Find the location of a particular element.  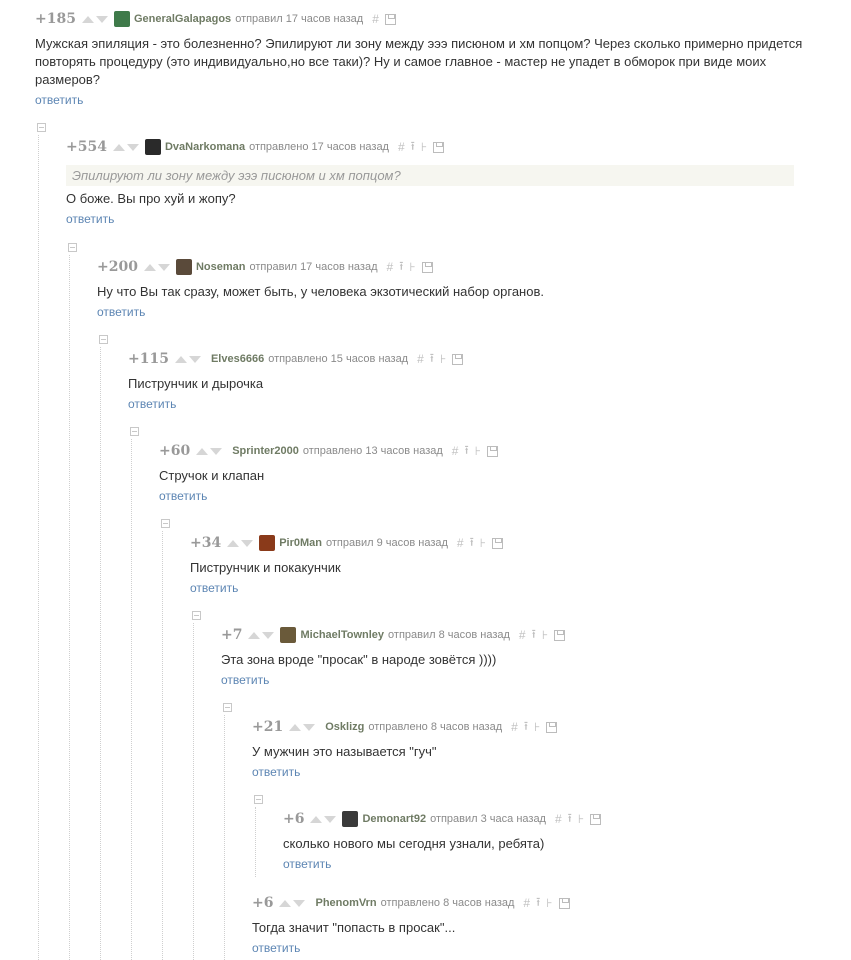

comment-author: GeneralGalapagos is located at coordinates (182, 19).